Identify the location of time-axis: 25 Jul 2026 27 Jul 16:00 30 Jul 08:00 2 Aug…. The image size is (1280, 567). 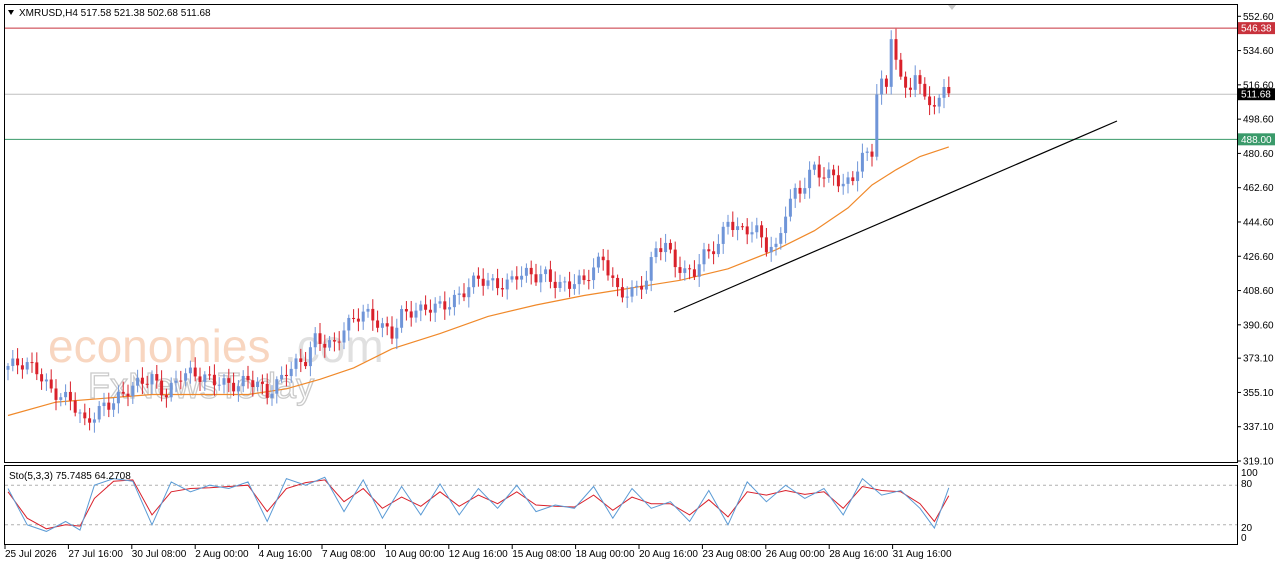
(478, 552).